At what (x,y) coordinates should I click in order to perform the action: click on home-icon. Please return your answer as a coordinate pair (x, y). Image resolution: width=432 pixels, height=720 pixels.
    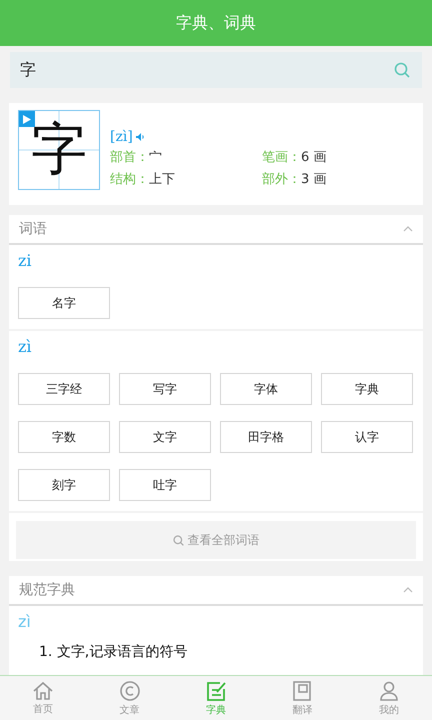
    Looking at the image, I should click on (43, 690).